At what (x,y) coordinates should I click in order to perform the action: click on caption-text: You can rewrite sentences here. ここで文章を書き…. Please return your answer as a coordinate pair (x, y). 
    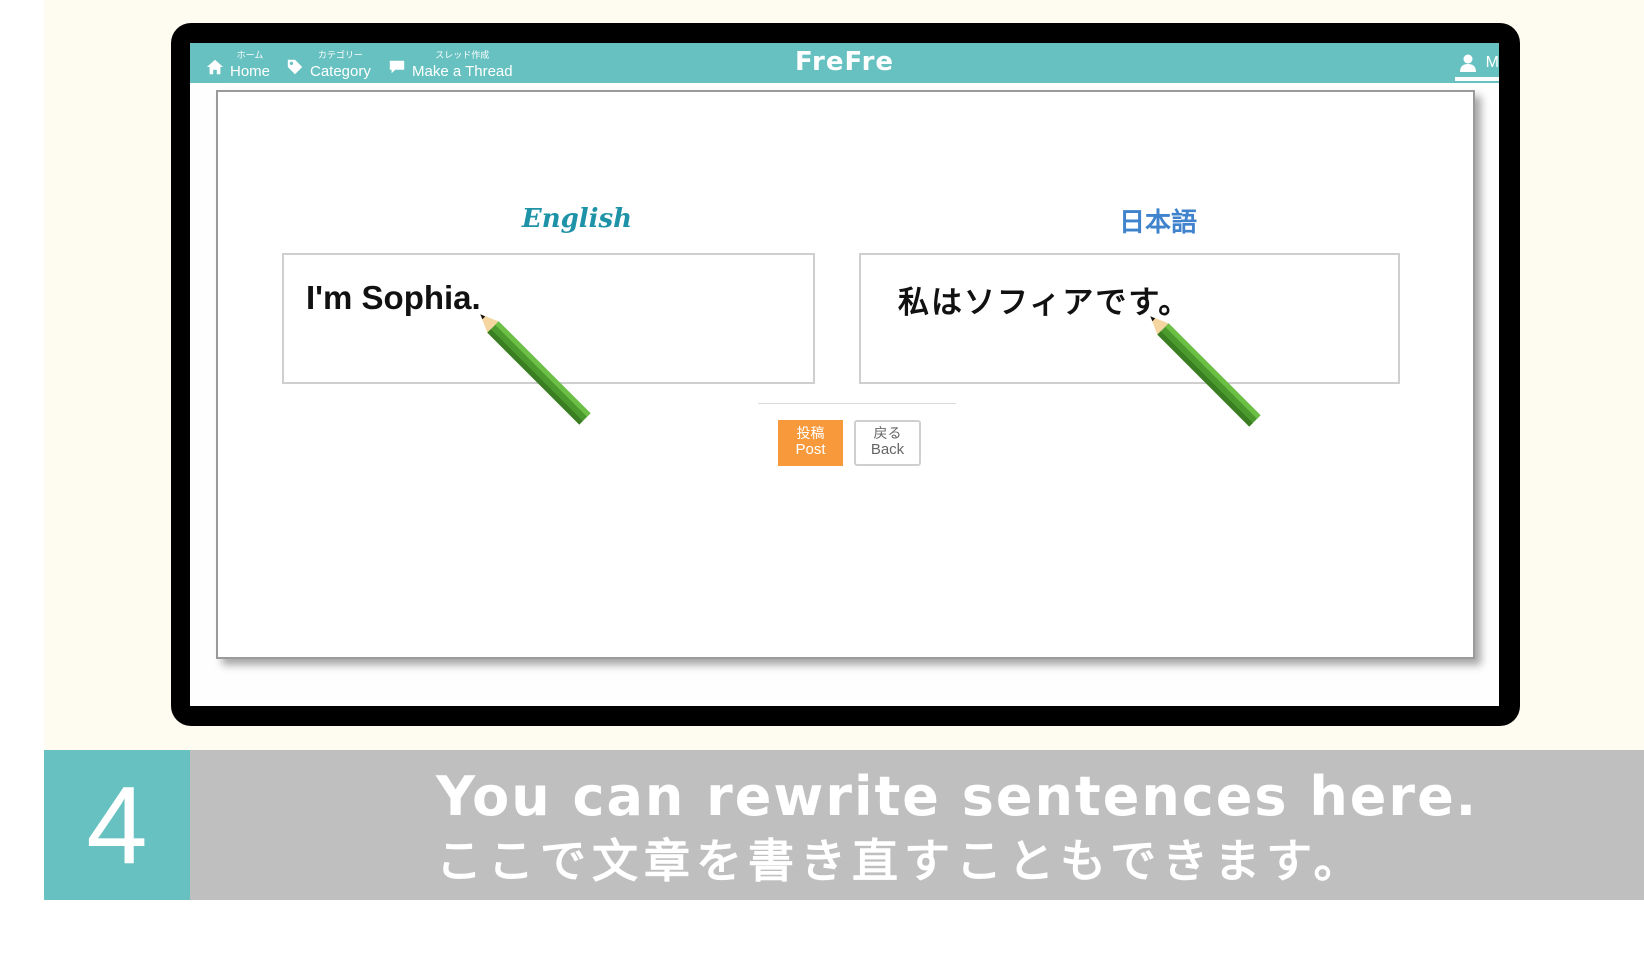
    Looking at the image, I should click on (957, 829).